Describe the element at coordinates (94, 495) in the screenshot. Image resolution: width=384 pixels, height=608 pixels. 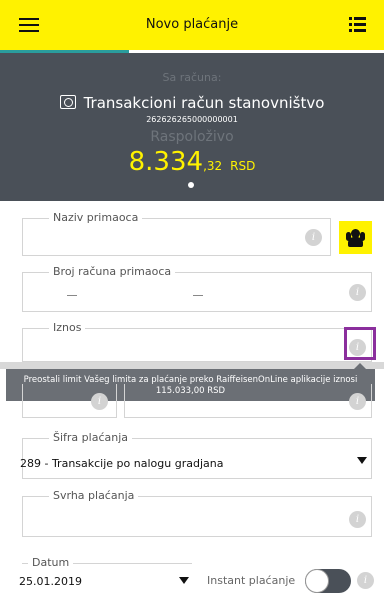
I see `purpose-label: Svrha plaćanja` at that location.